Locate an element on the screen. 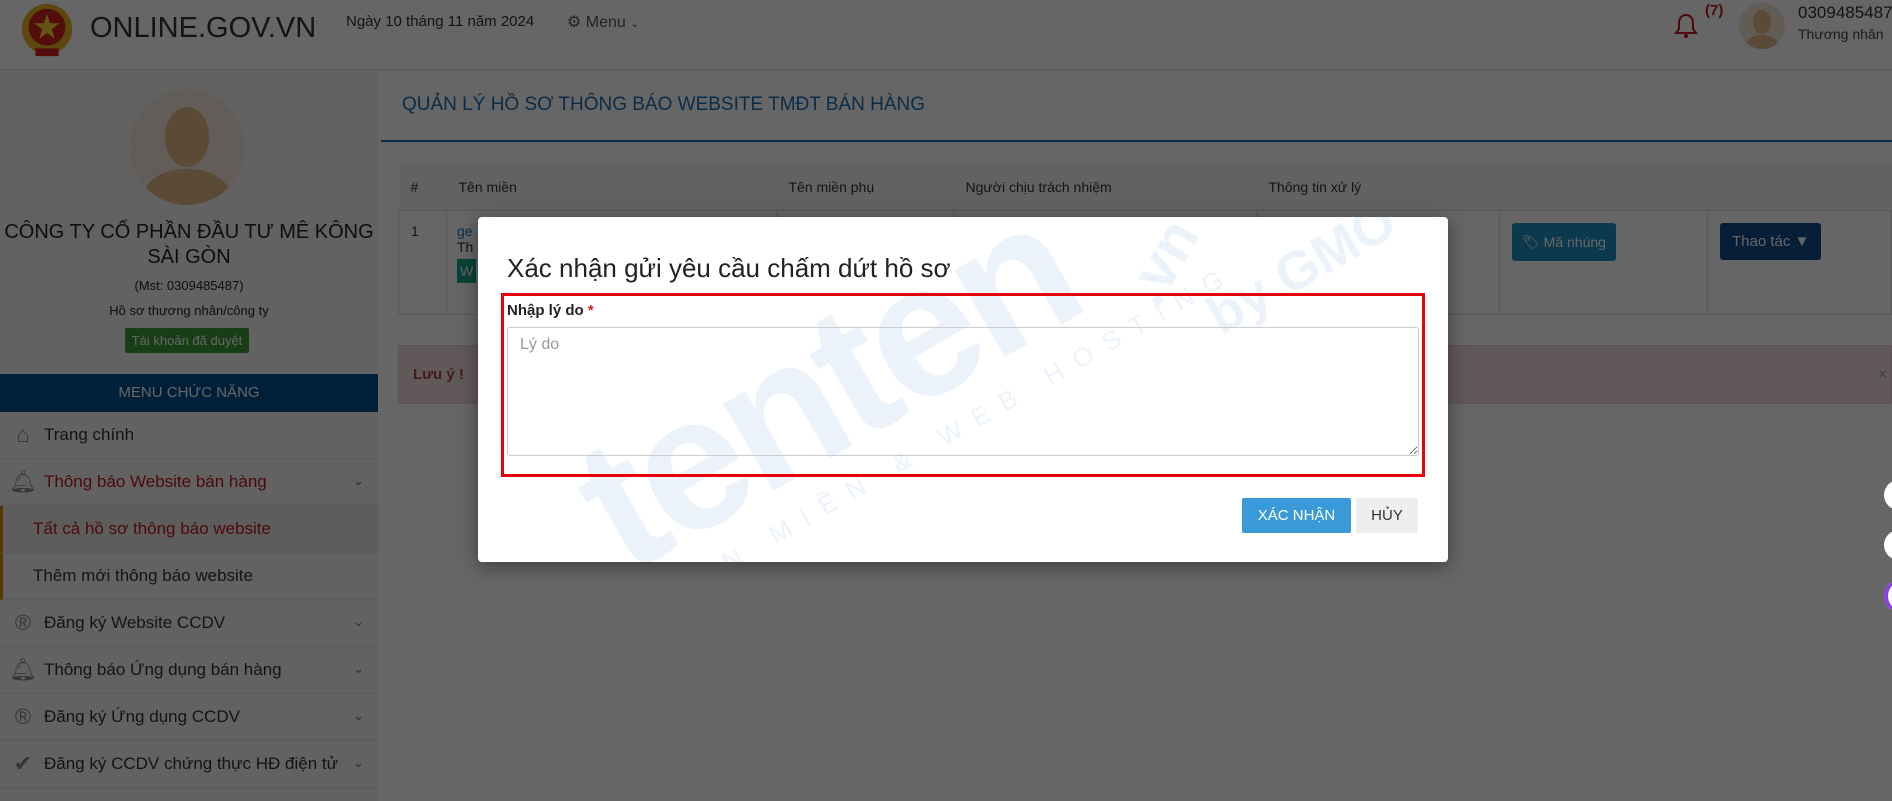 The height and width of the screenshot is (801, 1892). sidebar-item-label: Thông báo Website bán hàng is located at coordinates (155, 481).